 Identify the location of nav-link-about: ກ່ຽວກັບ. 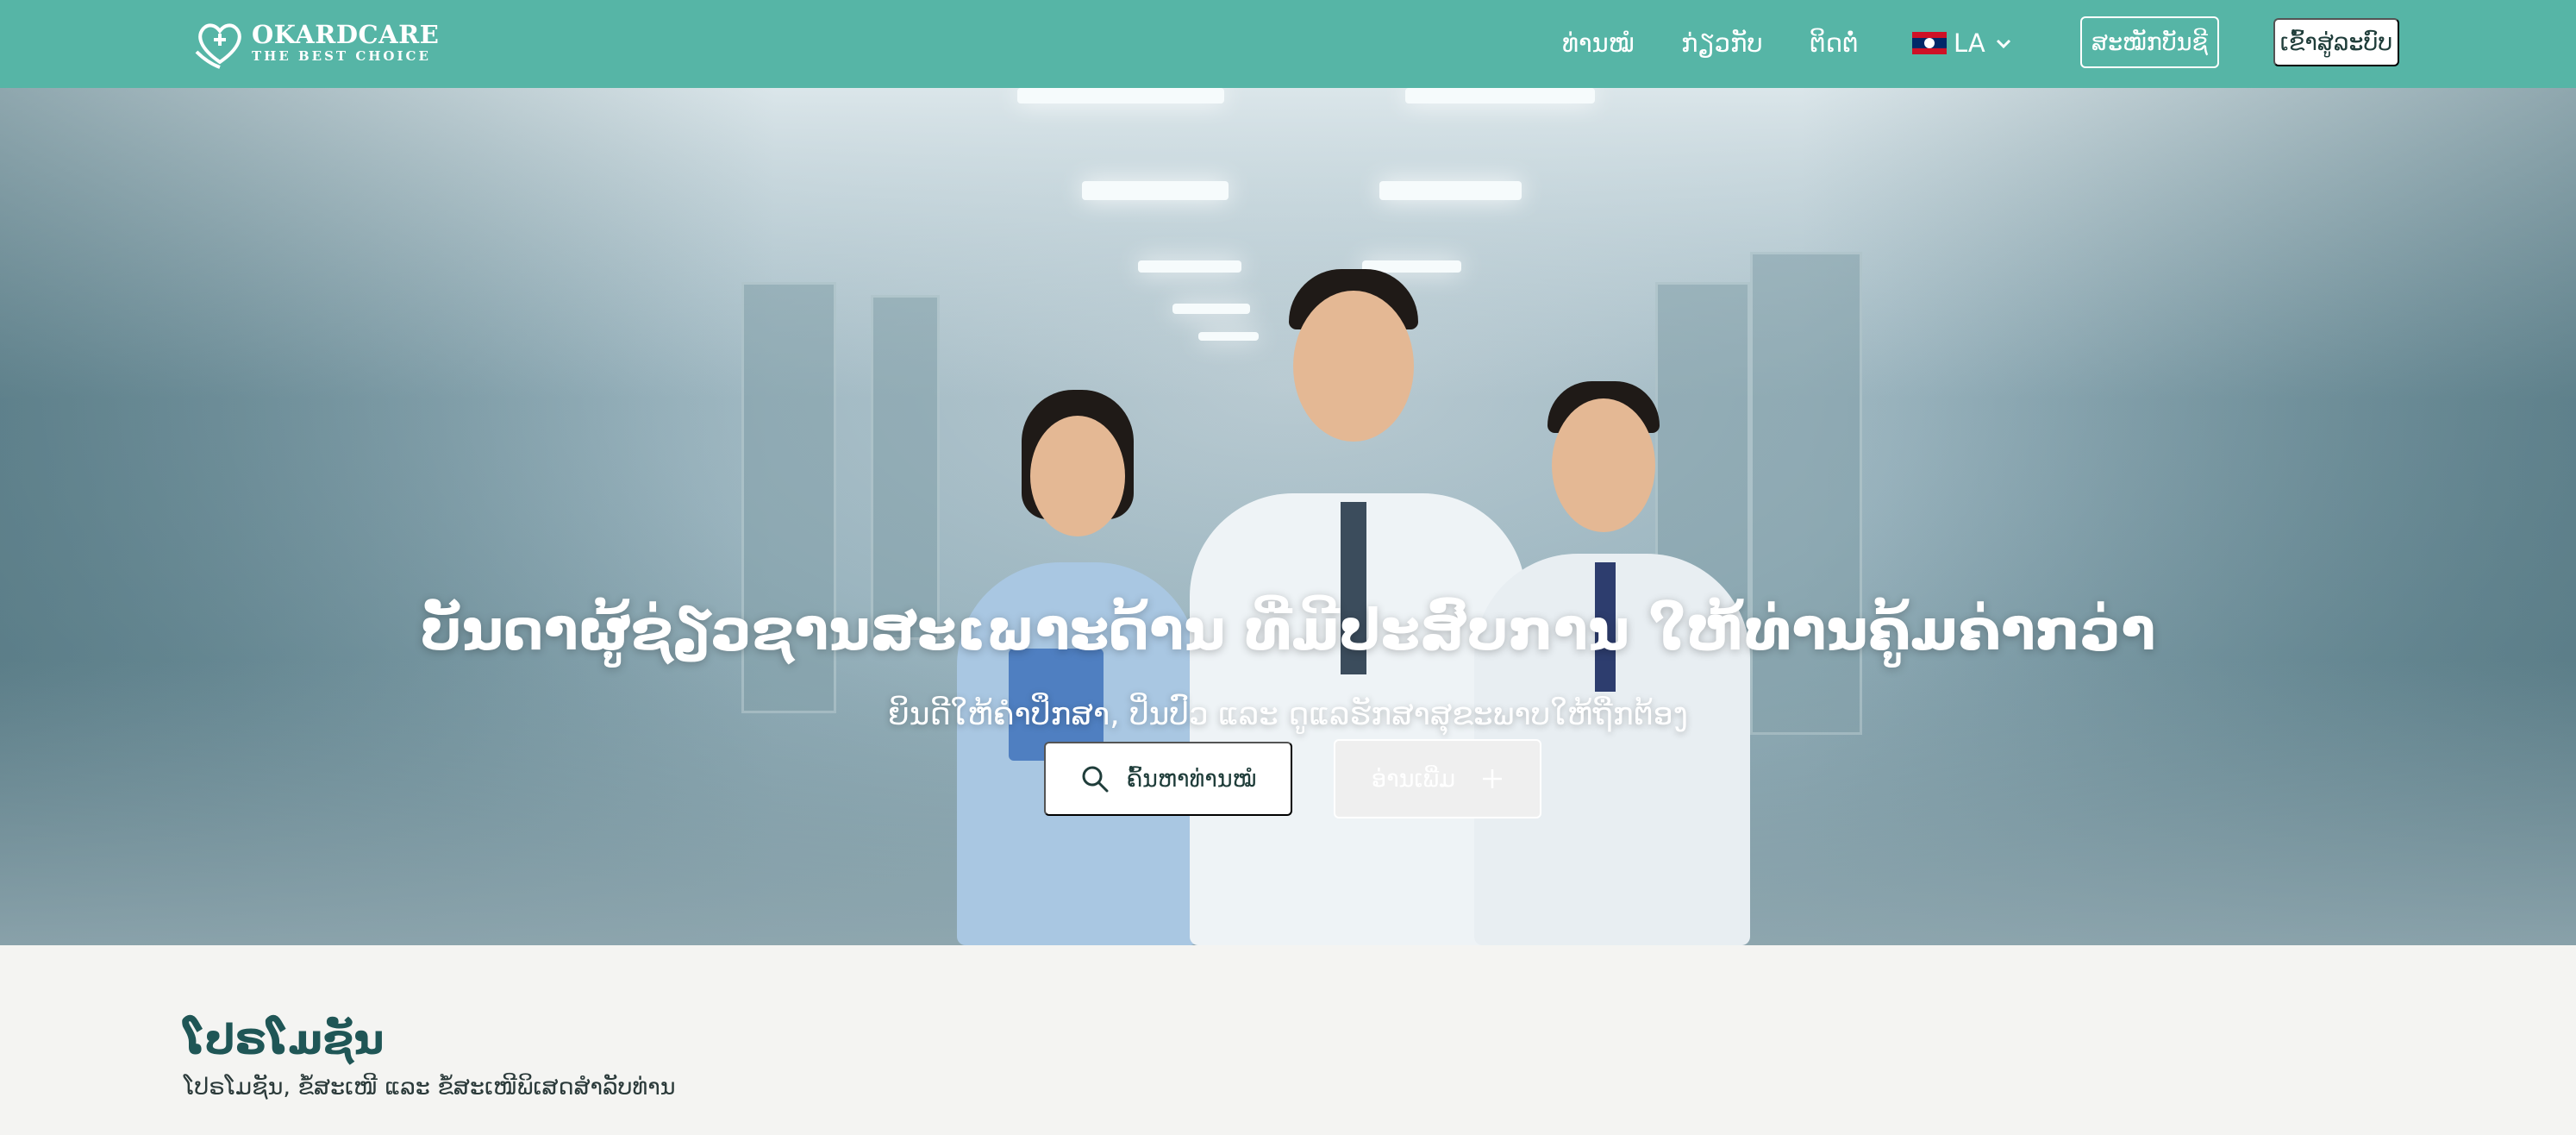
(1722, 43).